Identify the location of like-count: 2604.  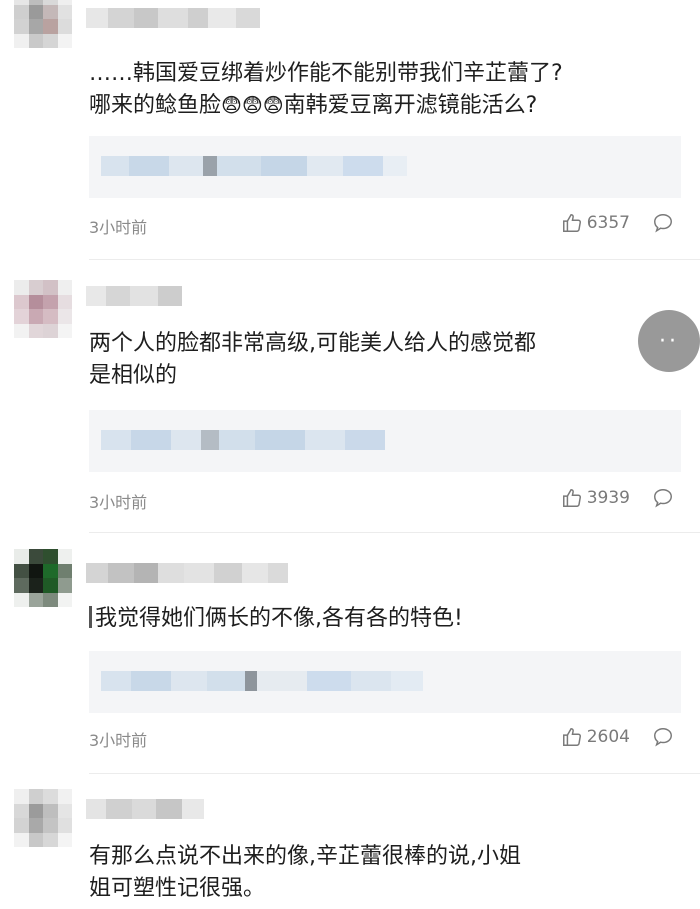
(608, 737).